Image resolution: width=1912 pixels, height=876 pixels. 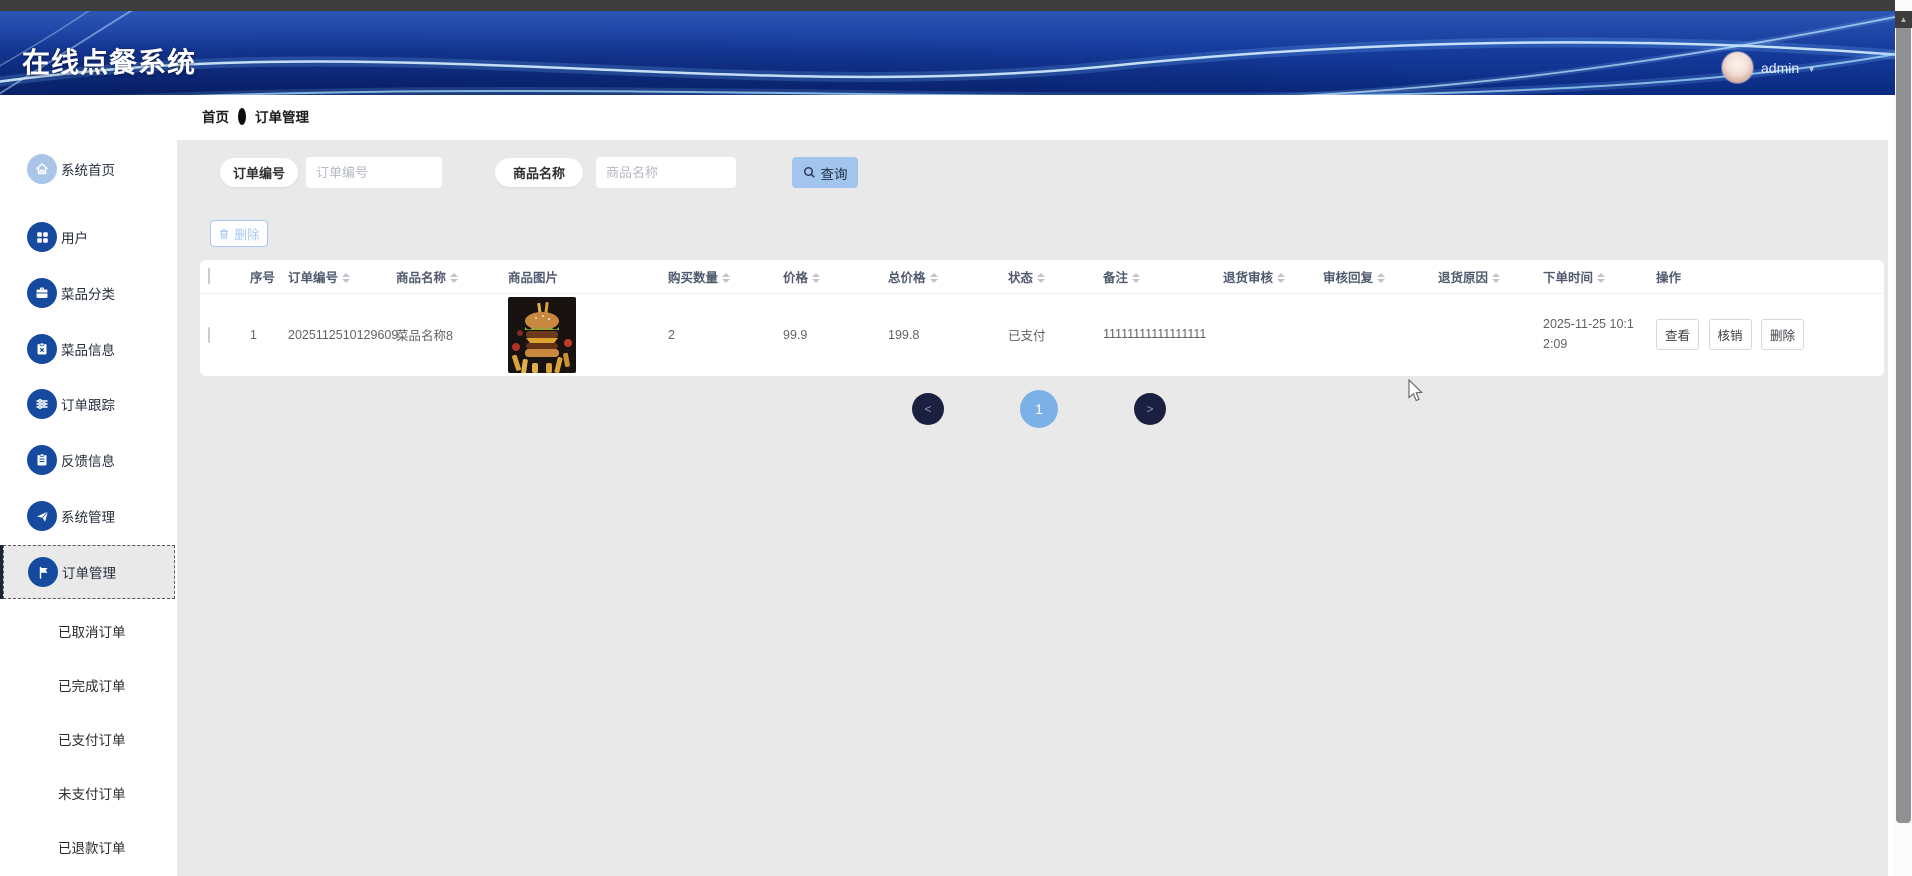 I want to click on cell-return-reason, so click(x=1482, y=334).